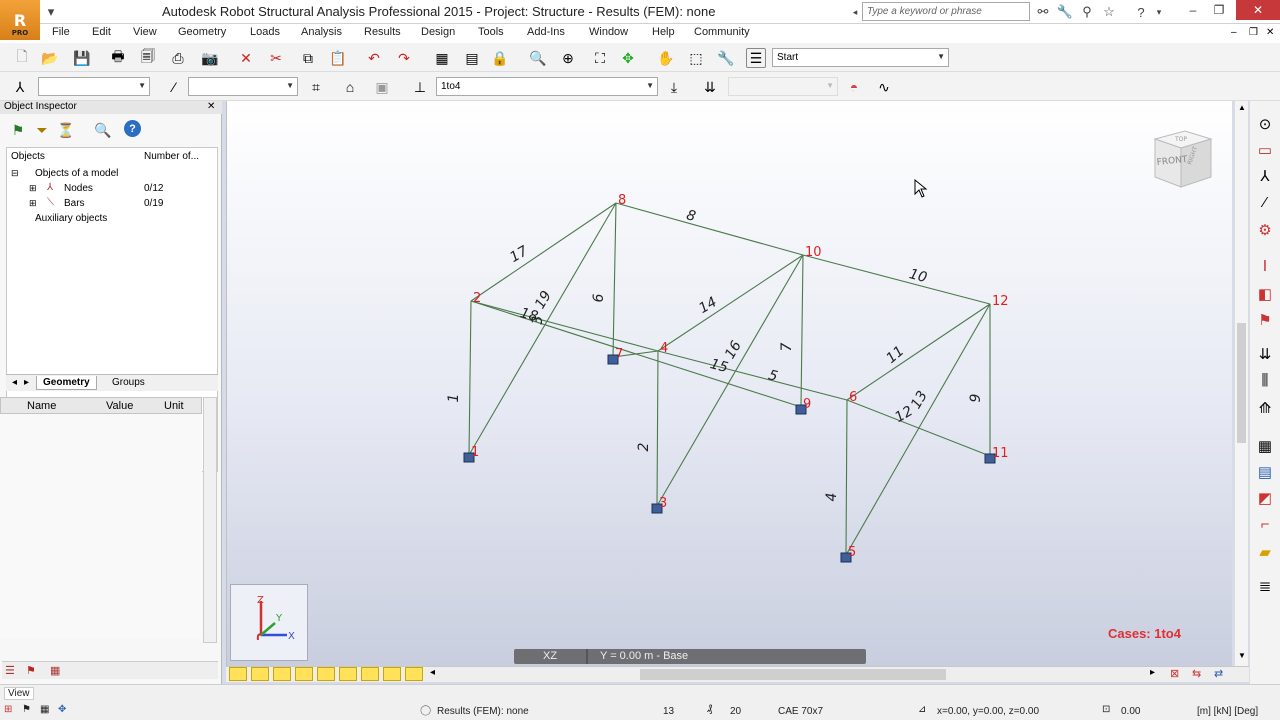 Image resolution: width=1280 pixels, height=720 pixels. Describe the element at coordinates (1241, 383) in the screenshot. I see `viewport-scrollbar: ▲ ▼` at that location.